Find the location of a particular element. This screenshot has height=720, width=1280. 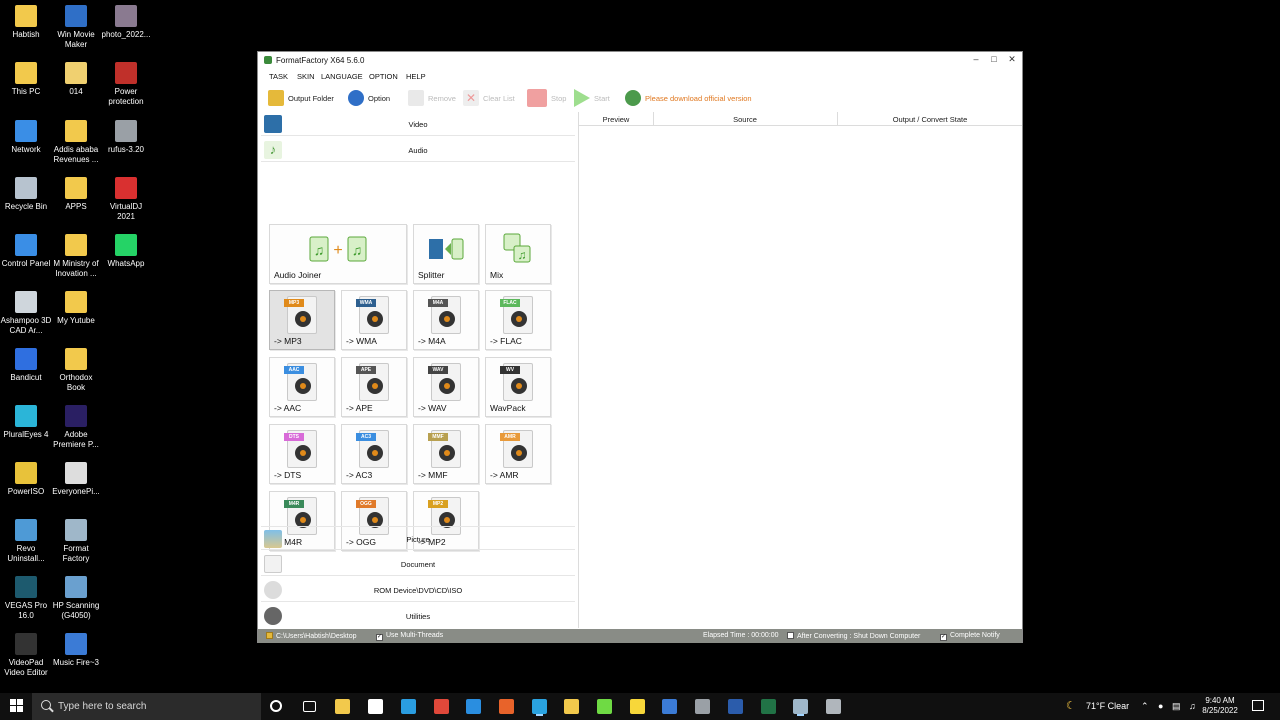

mail-icon is located at coordinates (376, 706).